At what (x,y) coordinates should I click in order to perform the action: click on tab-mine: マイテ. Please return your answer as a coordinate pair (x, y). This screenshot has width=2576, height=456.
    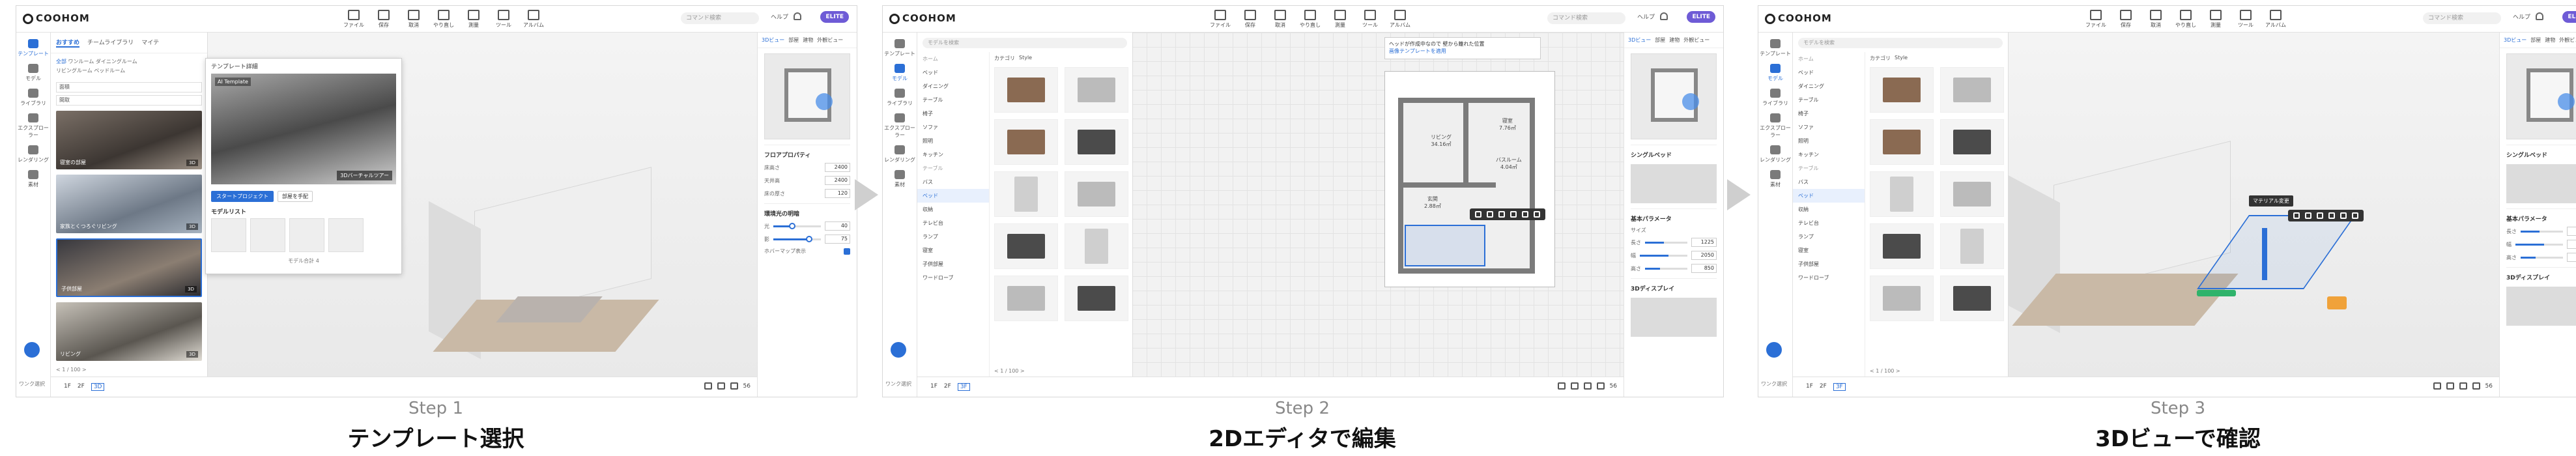
    Looking at the image, I should click on (150, 43).